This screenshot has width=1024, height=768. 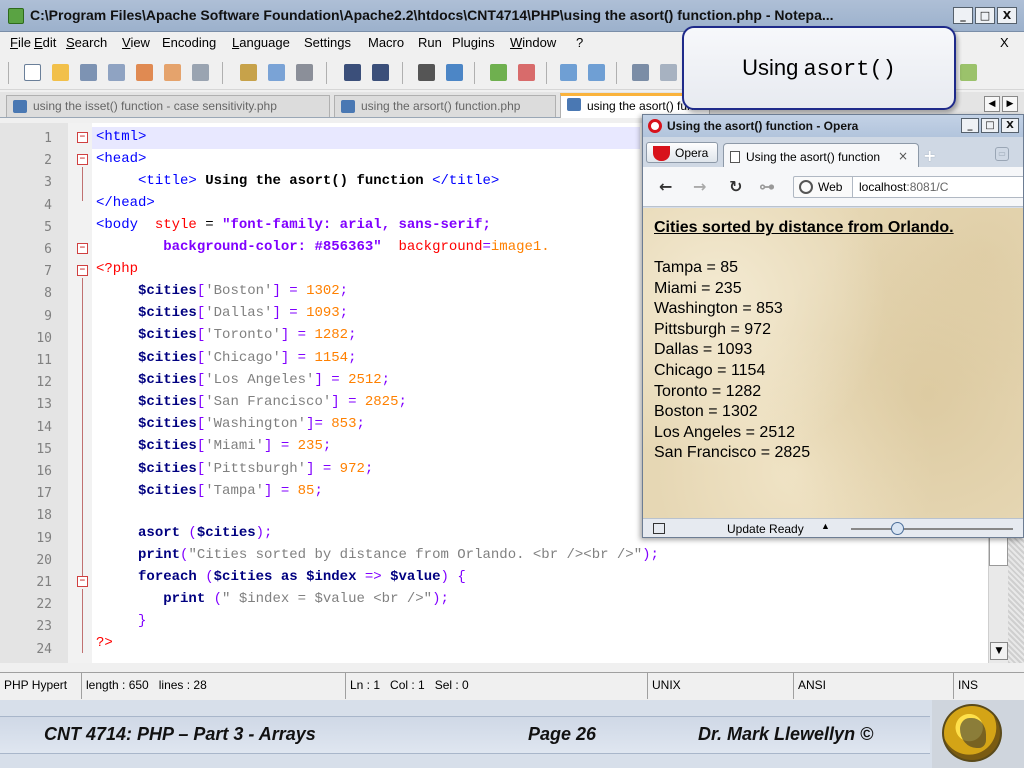 I want to click on sync-vertical-icon, so click(x=568, y=72).